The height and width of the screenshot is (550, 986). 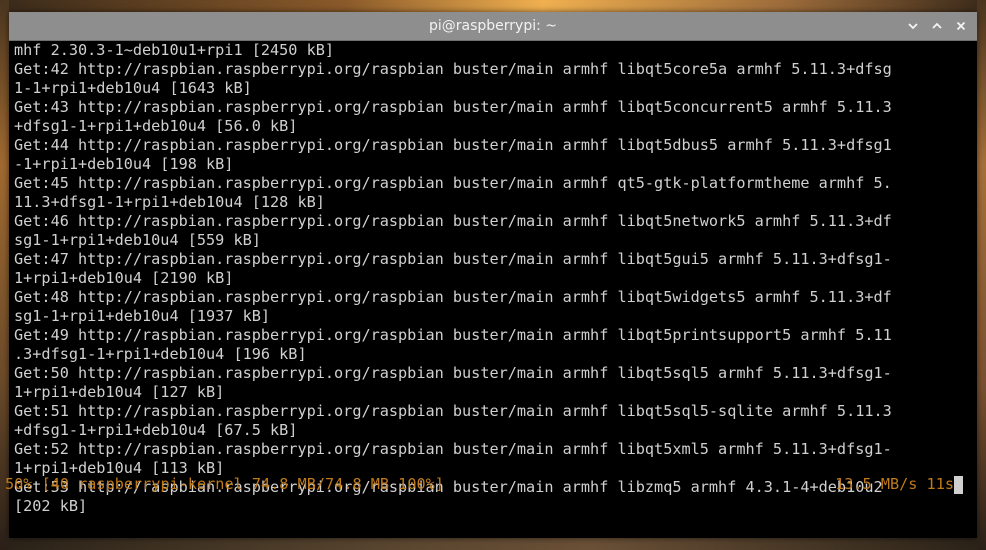 I want to click on terminal-line: mhf 2.30.3-1~deb10u1+rpi1 [2450 kB], so click(x=174, y=50).